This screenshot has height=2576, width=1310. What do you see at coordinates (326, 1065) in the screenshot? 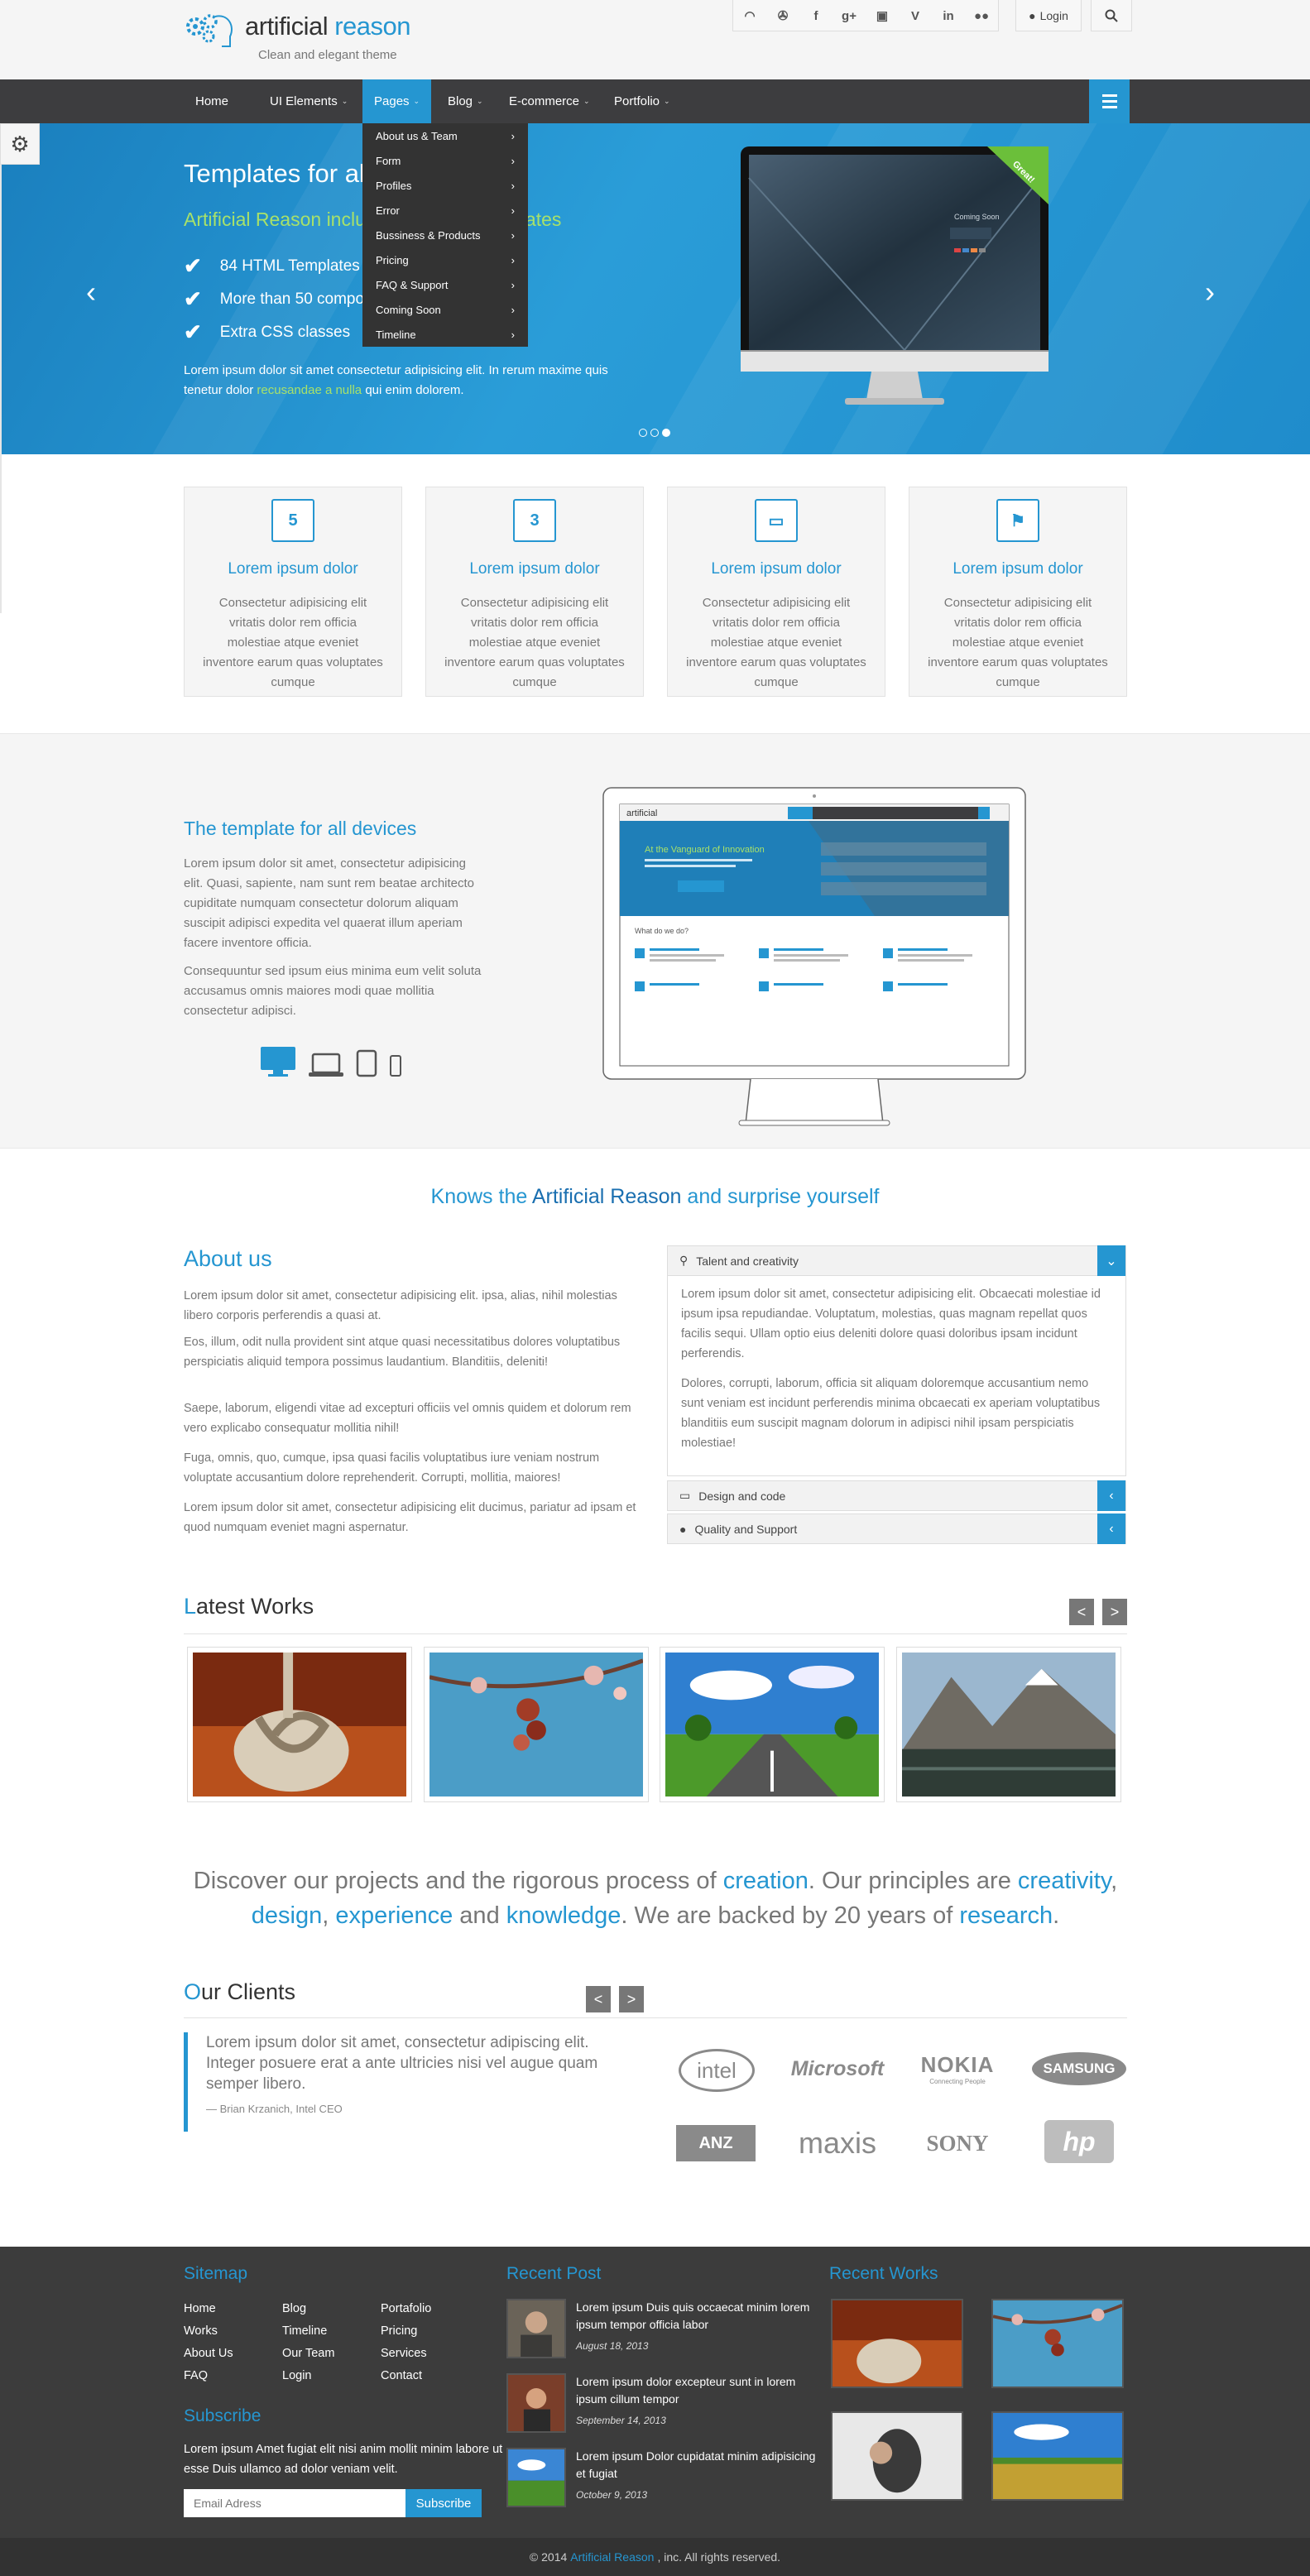
I see `laptop-icon` at bounding box center [326, 1065].